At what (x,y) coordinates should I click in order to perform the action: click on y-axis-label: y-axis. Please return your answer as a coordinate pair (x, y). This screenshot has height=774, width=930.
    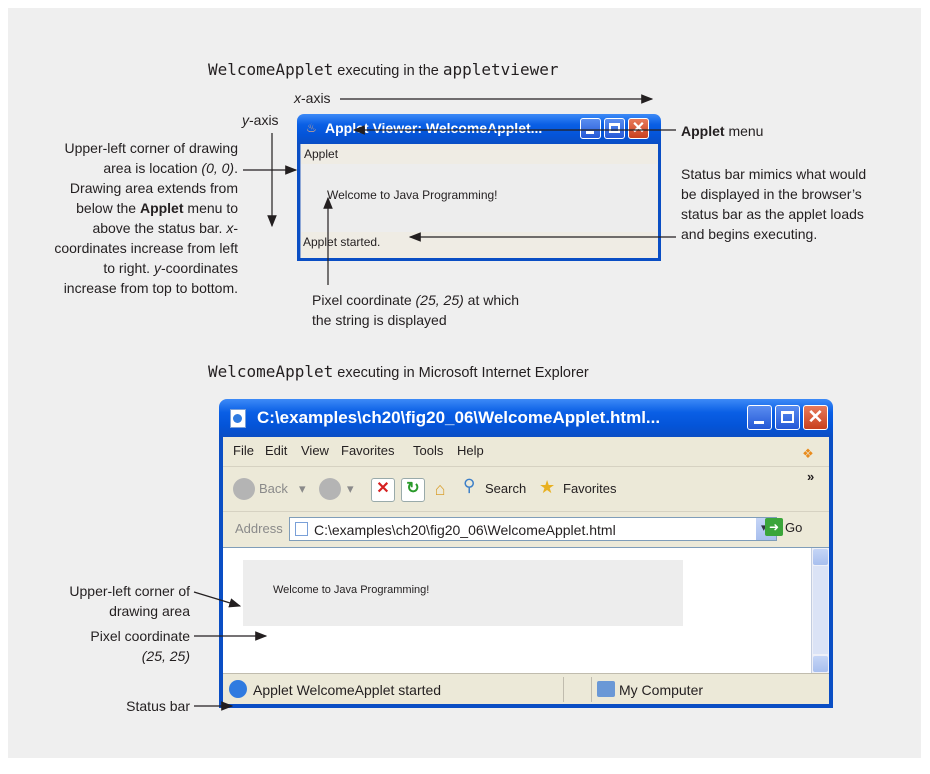
    Looking at the image, I should click on (260, 120).